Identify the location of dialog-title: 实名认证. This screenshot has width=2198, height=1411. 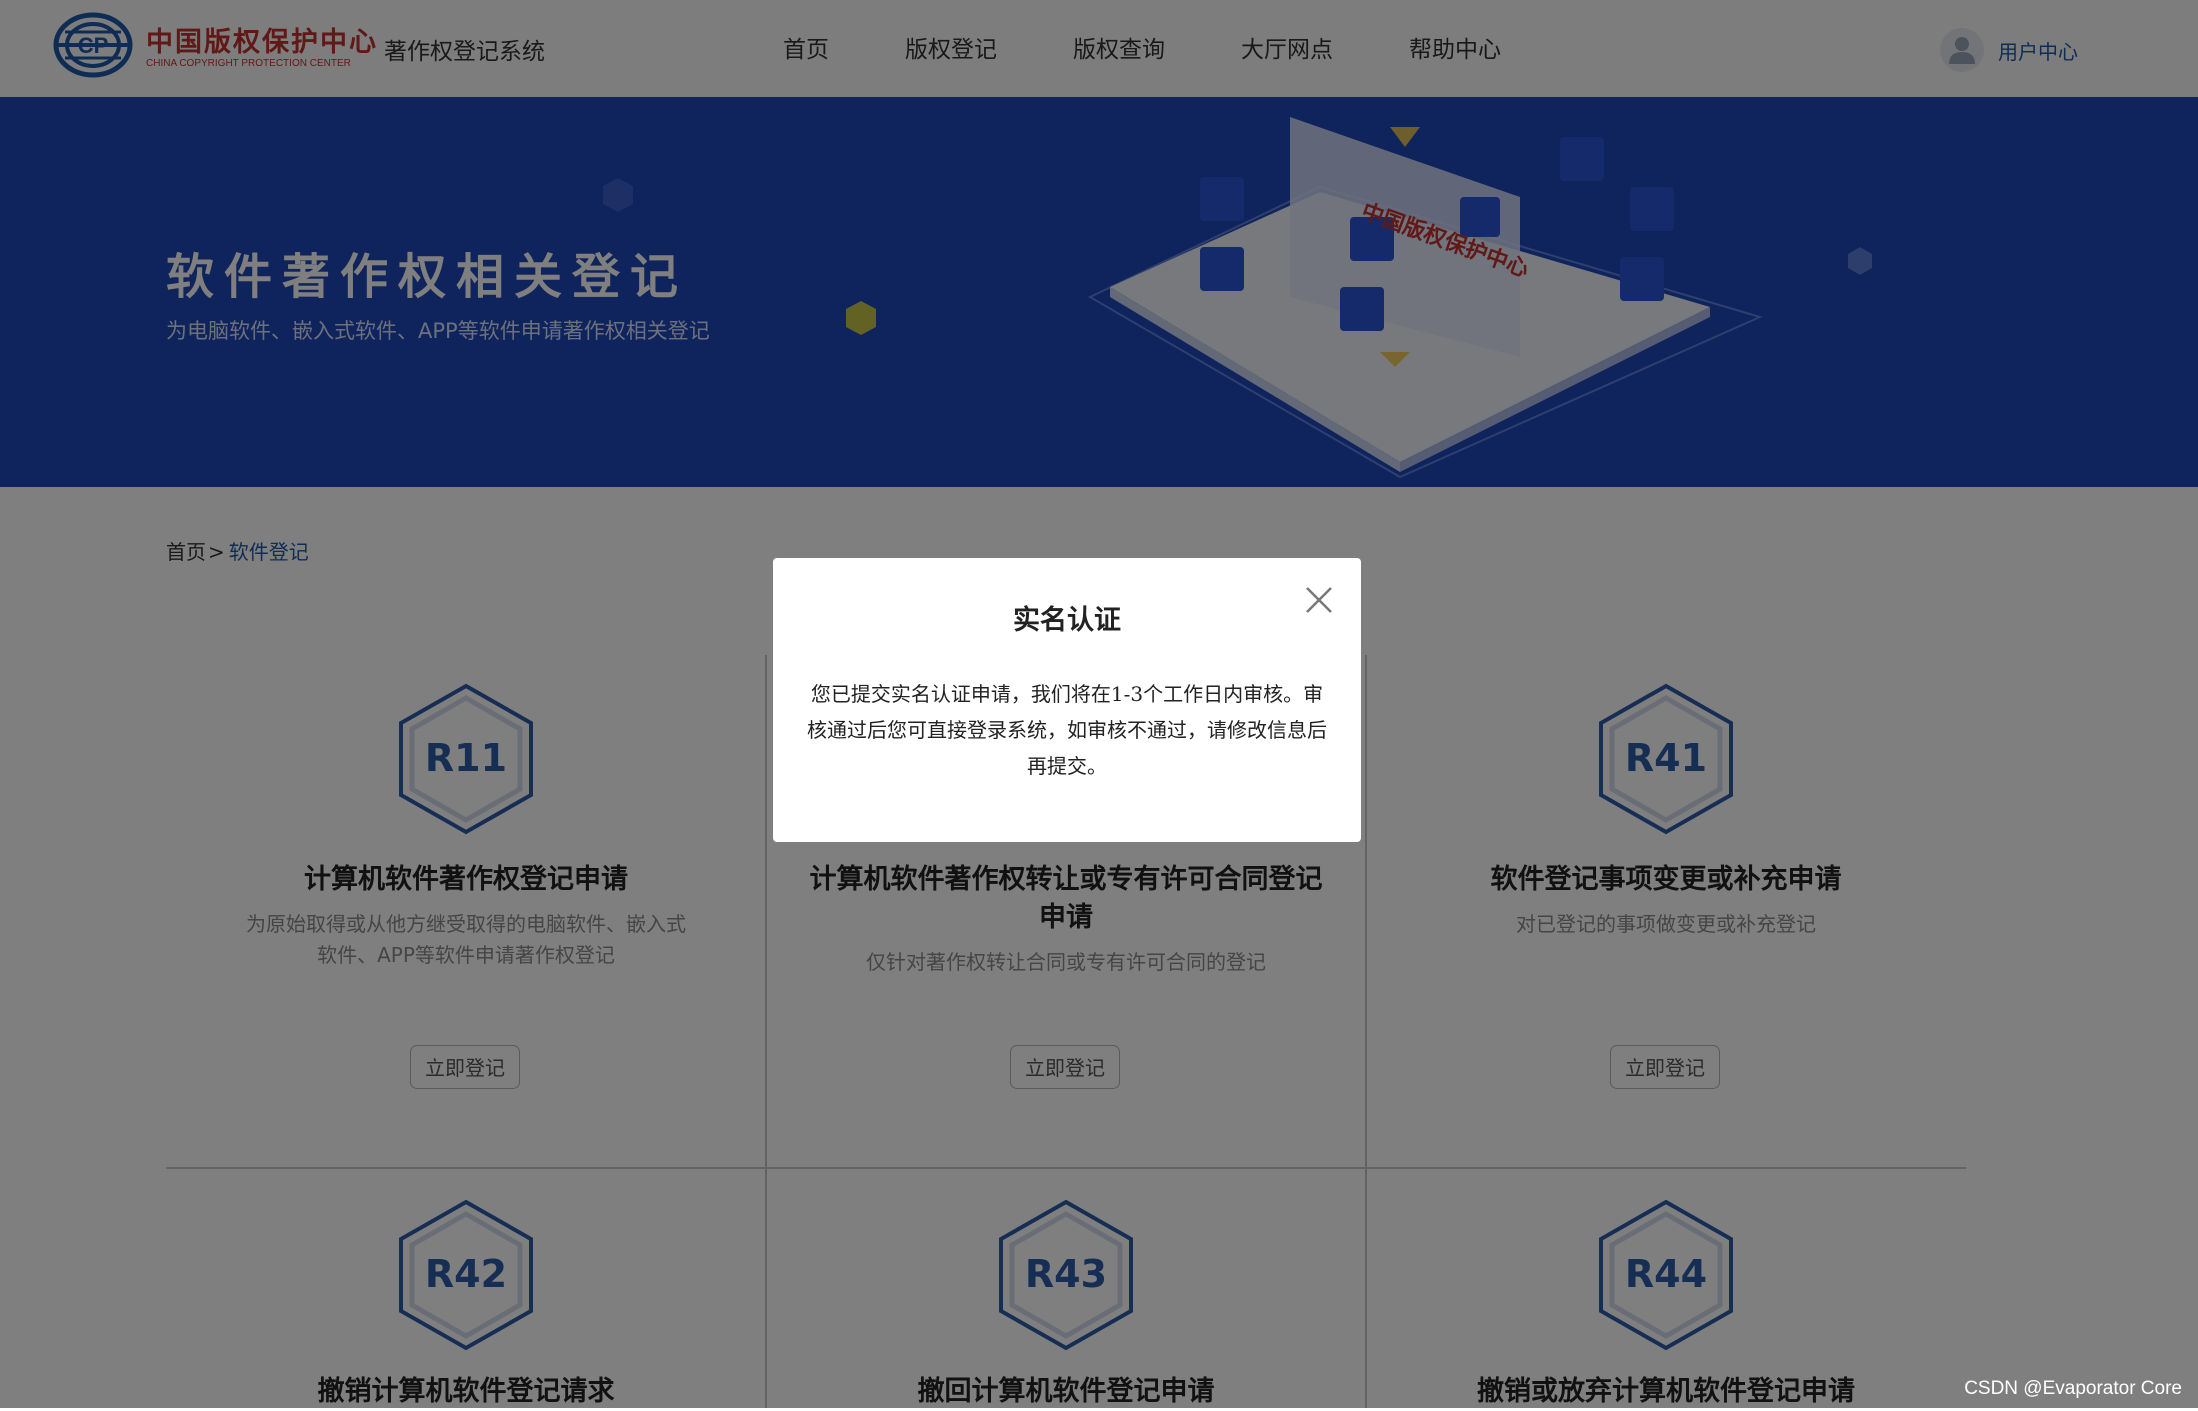
(1067, 620).